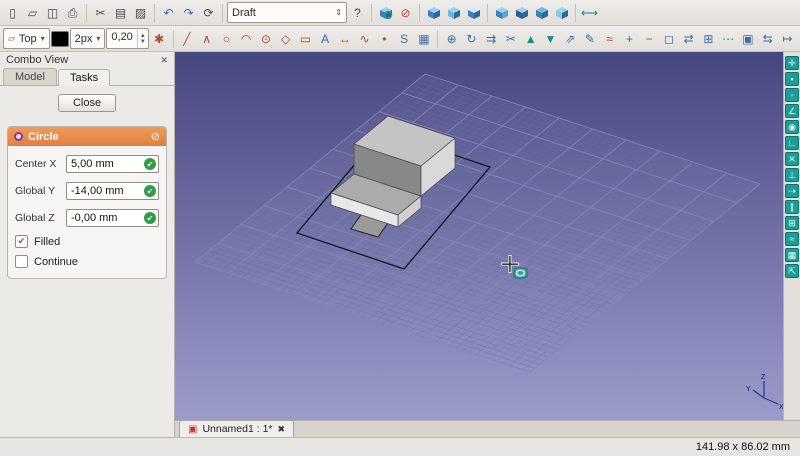 This screenshot has width=800, height=456. Describe the element at coordinates (521, 13) in the screenshot. I see `view-rear-icon` at that location.